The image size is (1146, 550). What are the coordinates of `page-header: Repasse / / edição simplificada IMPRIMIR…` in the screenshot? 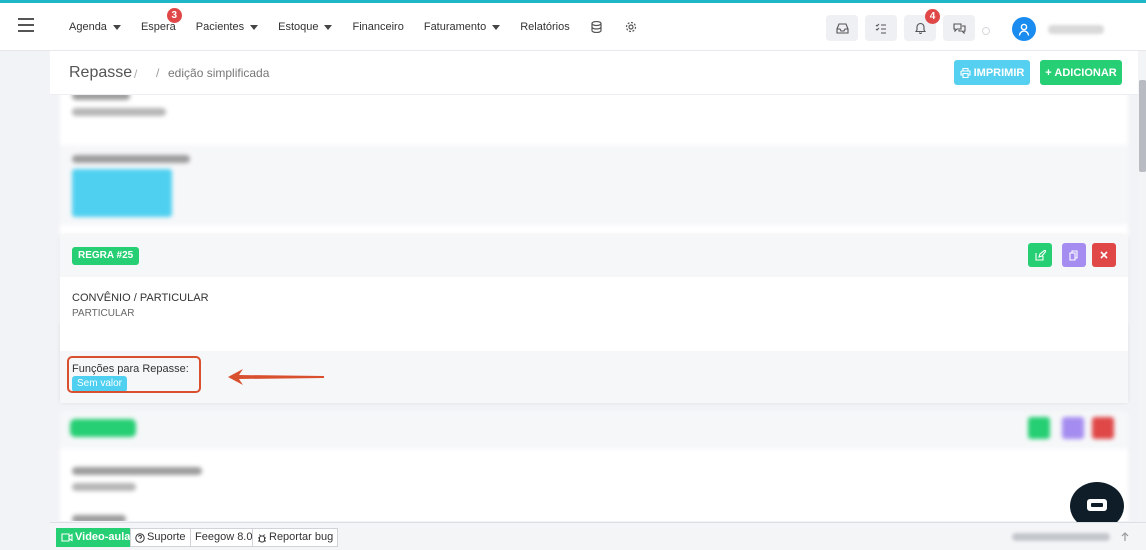 It's located at (594, 73).